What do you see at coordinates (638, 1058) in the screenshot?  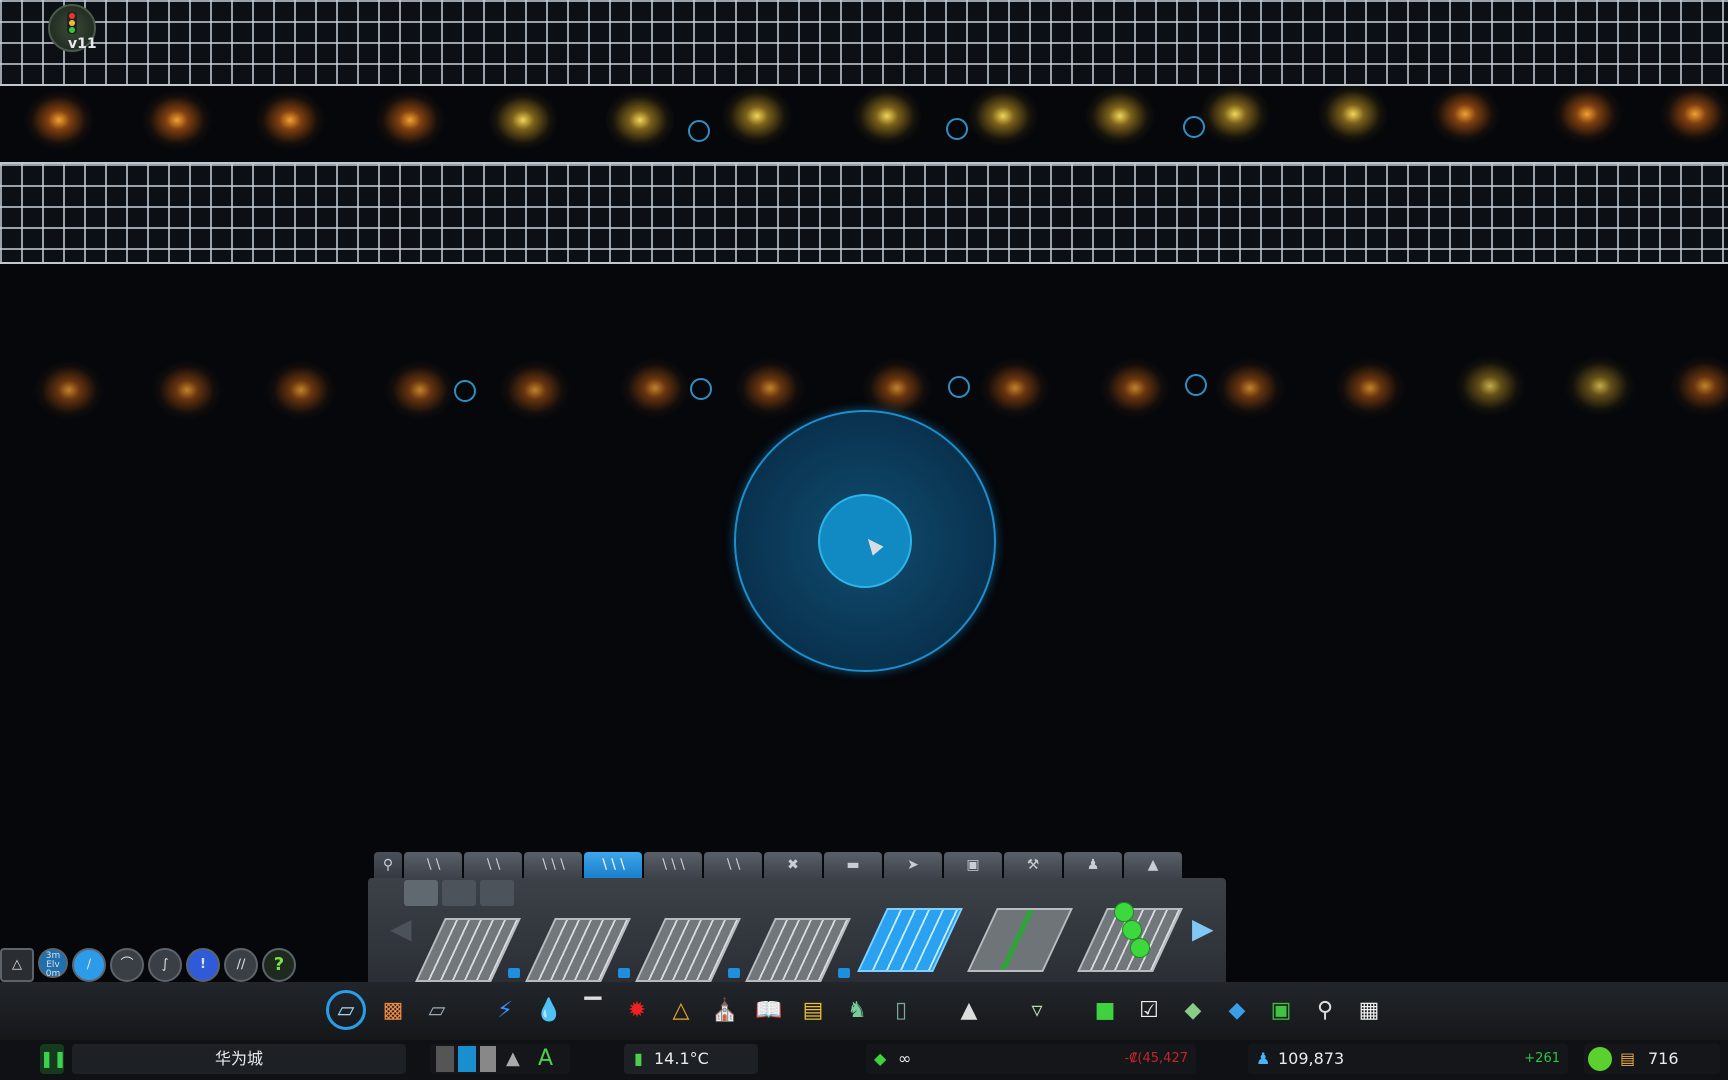 I see `thermometer-icon: ▮` at bounding box center [638, 1058].